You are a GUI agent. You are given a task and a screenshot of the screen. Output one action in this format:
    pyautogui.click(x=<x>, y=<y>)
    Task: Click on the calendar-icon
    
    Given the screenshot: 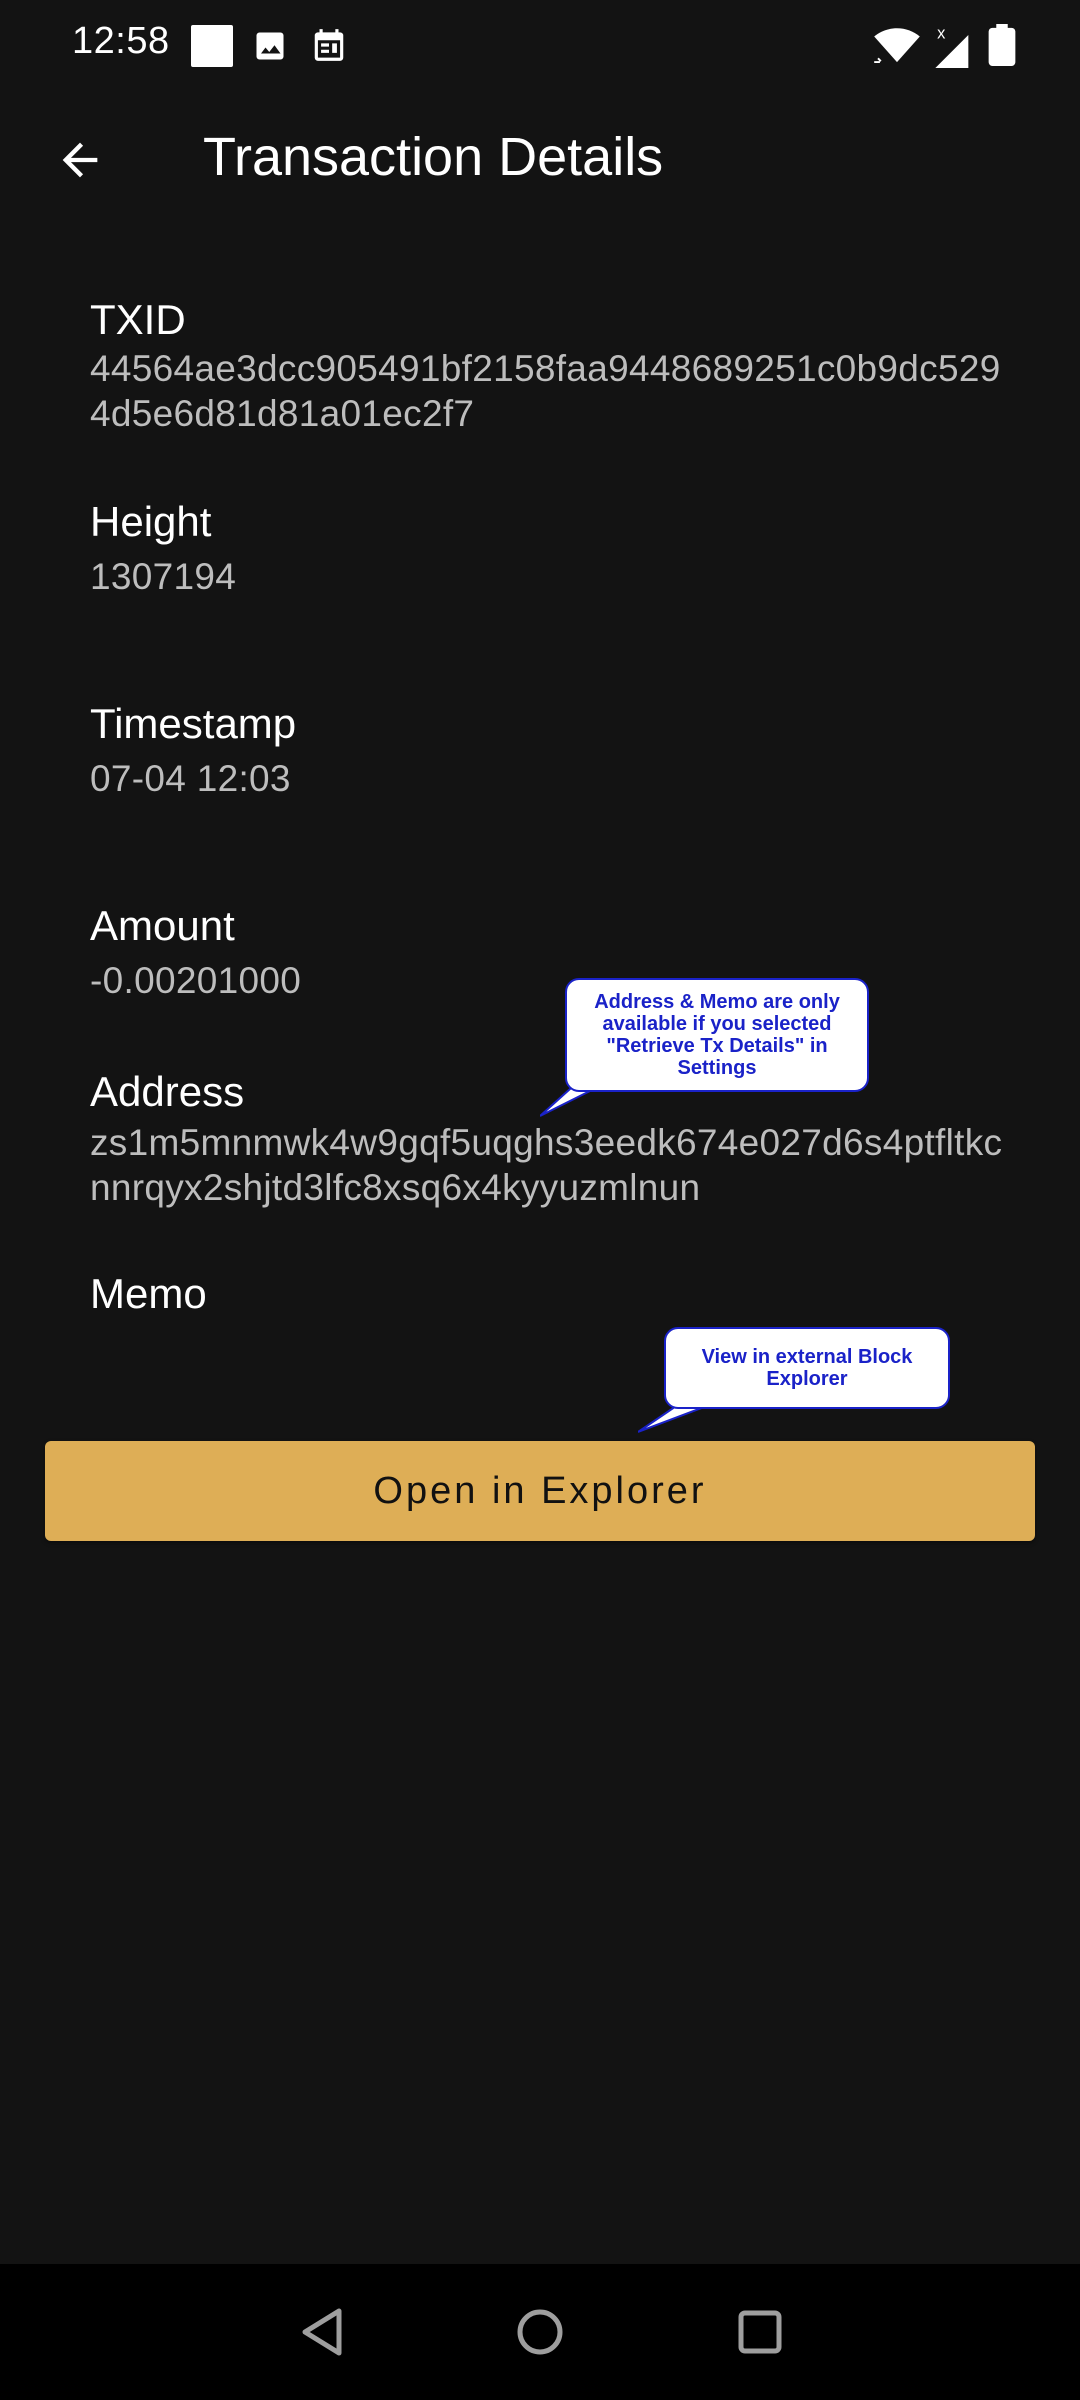 What is the action you would take?
    pyautogui.click(x=329, y=47)
    